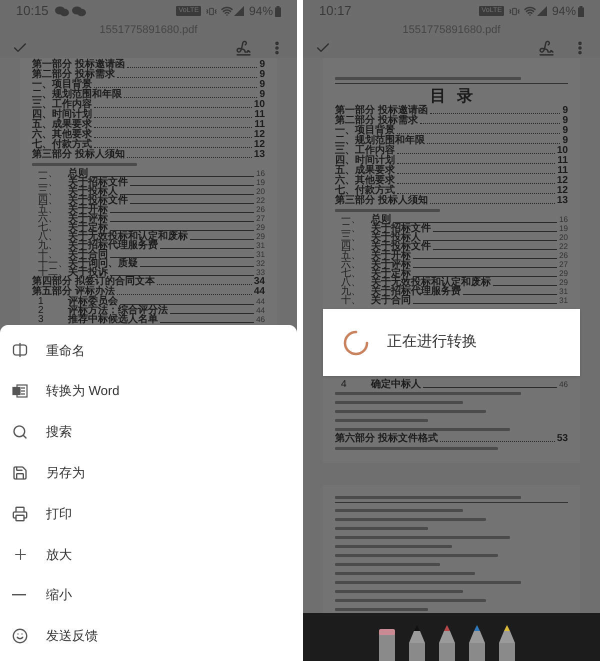 The image size is (600, 661). I want to click on toc-entry: 关于投标文件, so click(98, 200).